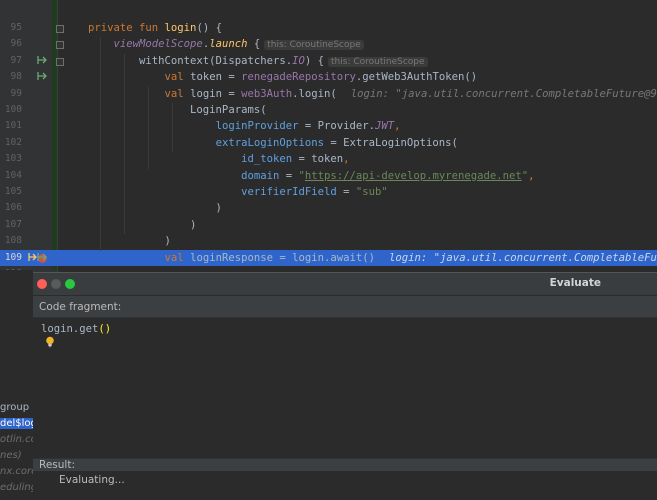 This screenshot has height=500, width=657. Describe the element at coordinates (238, 192) in the screenshot. I see `code-text: verifierIdField = "sub"` at that location.